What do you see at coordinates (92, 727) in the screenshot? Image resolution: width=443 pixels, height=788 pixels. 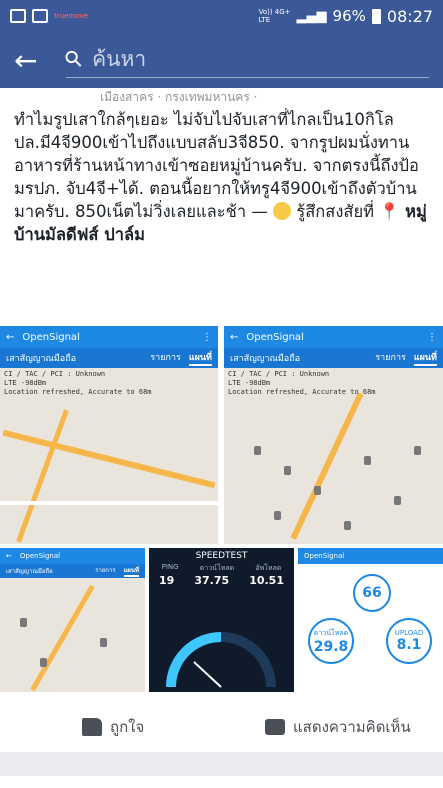 I see `thumbs-up-icon` at bounding box center [92, 727].